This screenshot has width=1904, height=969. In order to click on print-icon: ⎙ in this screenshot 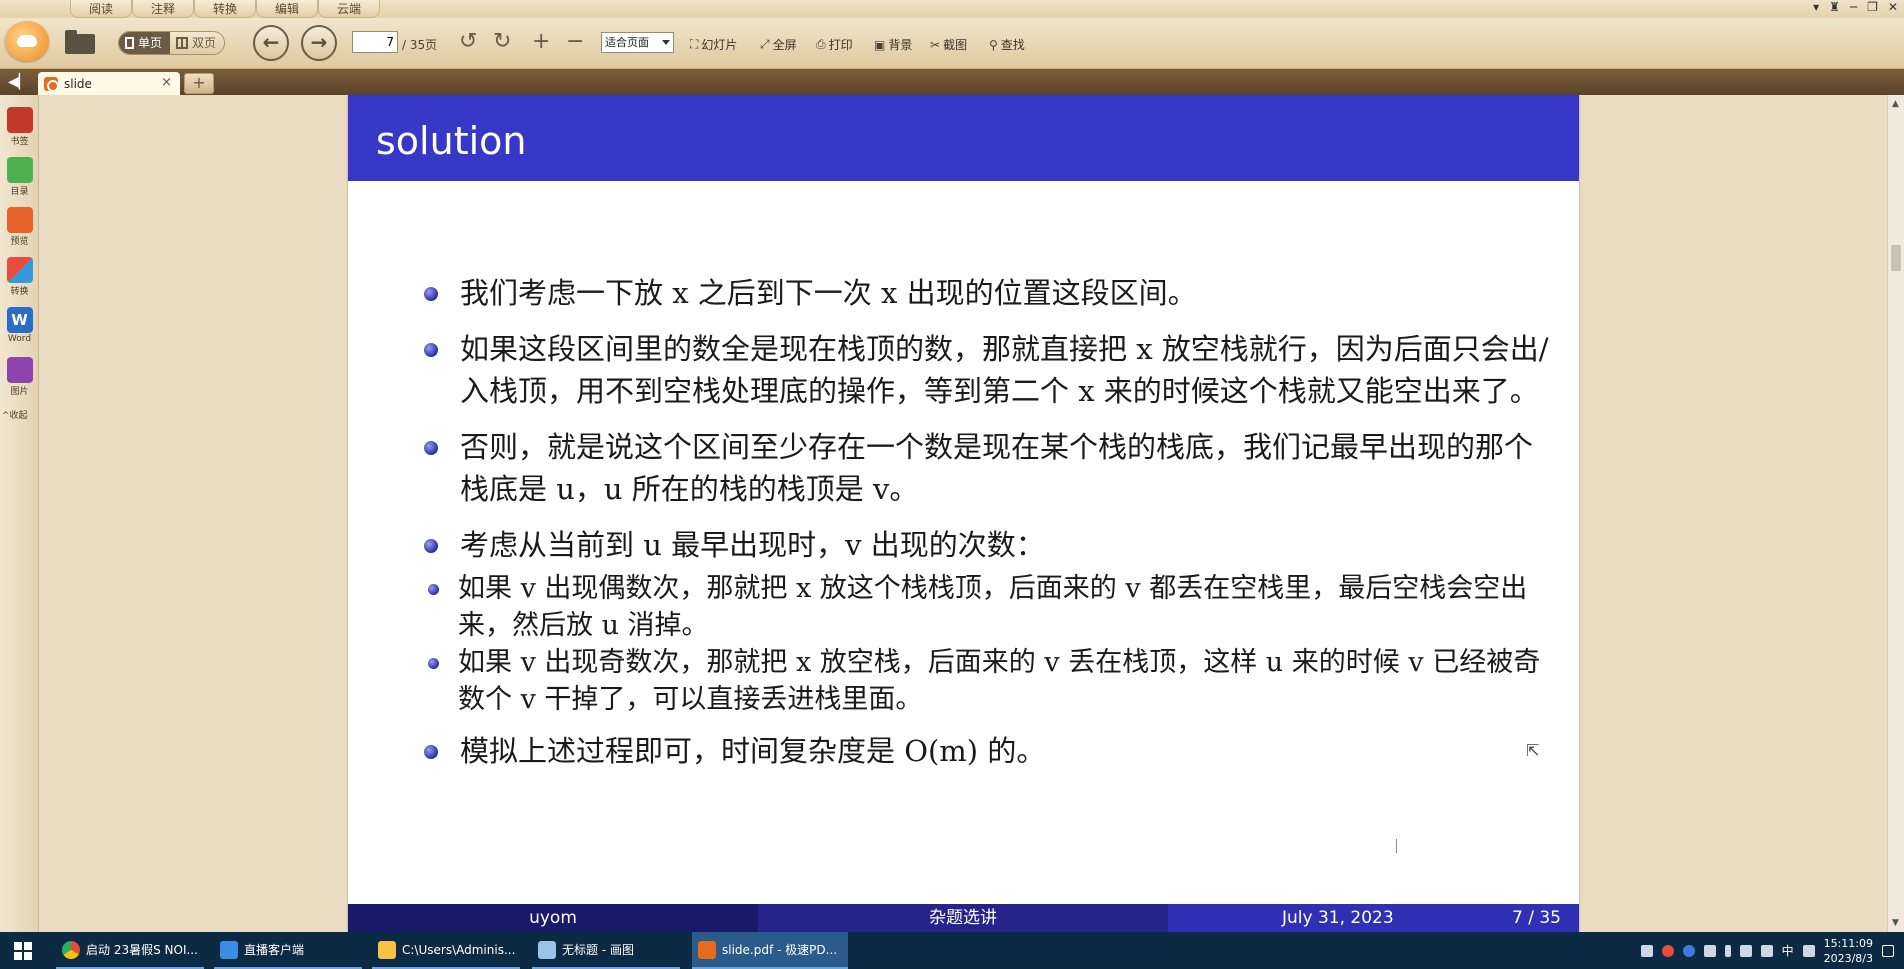, I will do `click(821, 44)`.